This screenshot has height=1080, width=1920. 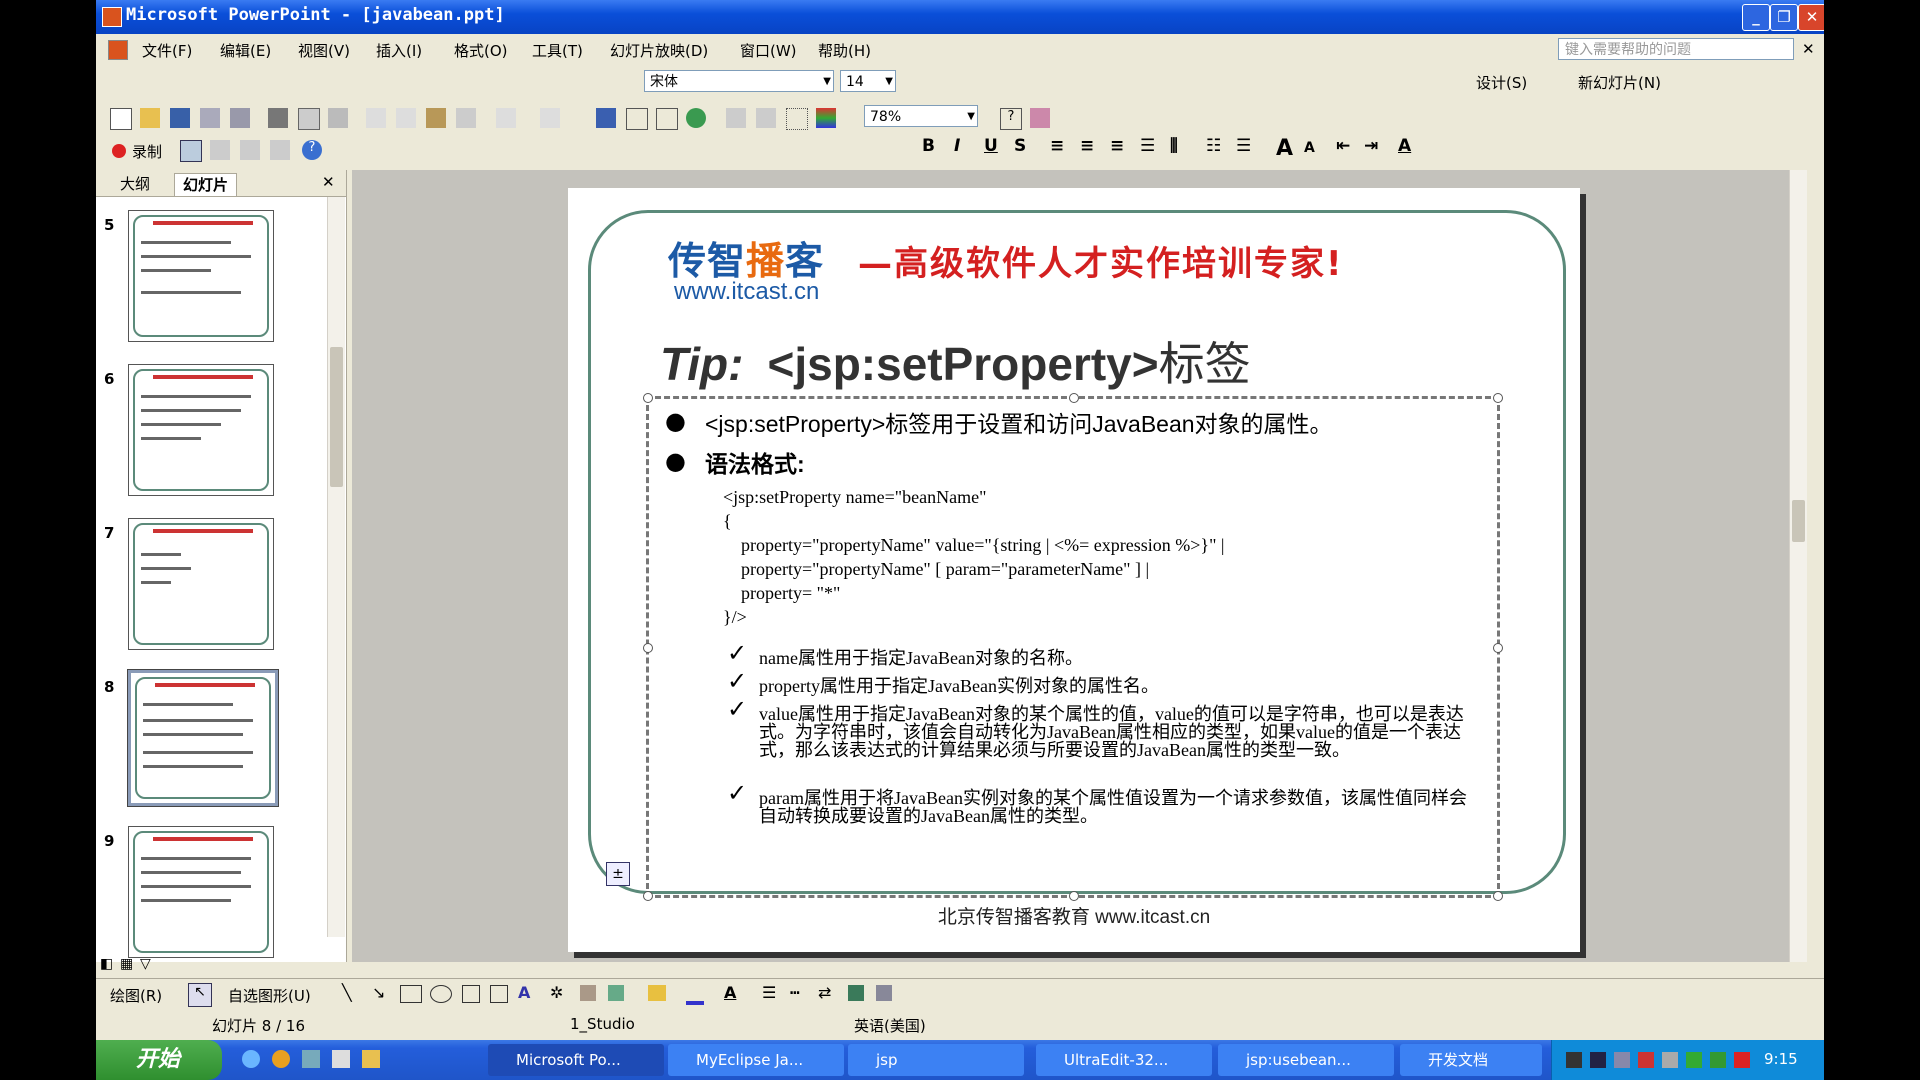 What do you see at coordinates (1784, 17) in the screenshot?
I see `restore-button: ❐` at bounding box center [1784, 17].